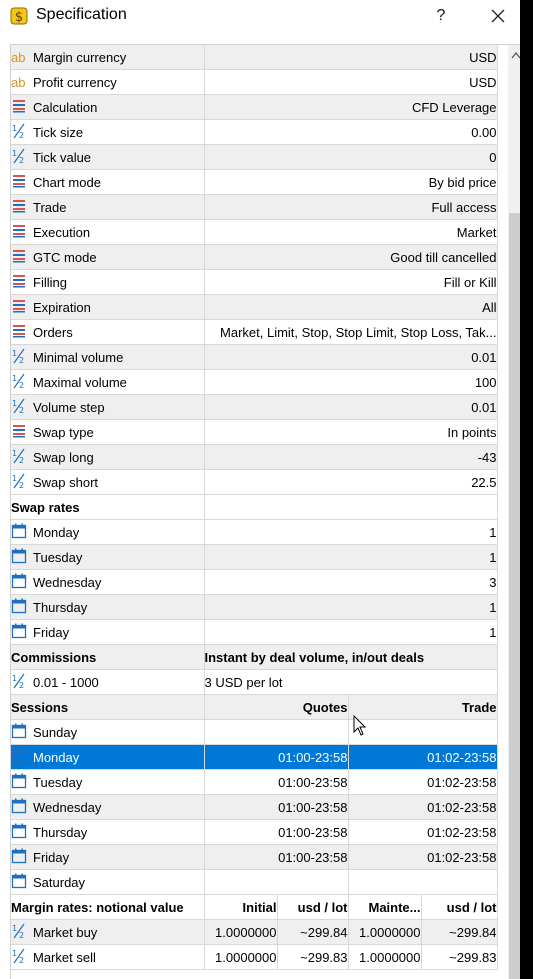 This screenshot has height=979, width=533. What do you see at coordinates (108, 957) in the screenshot?
I see `margin-name: 1 2 Market sell` at bounding box center [108, 957].